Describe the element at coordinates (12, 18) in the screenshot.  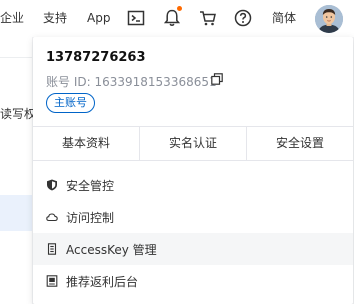
I see `nav-enterprise: 企业` at that location.